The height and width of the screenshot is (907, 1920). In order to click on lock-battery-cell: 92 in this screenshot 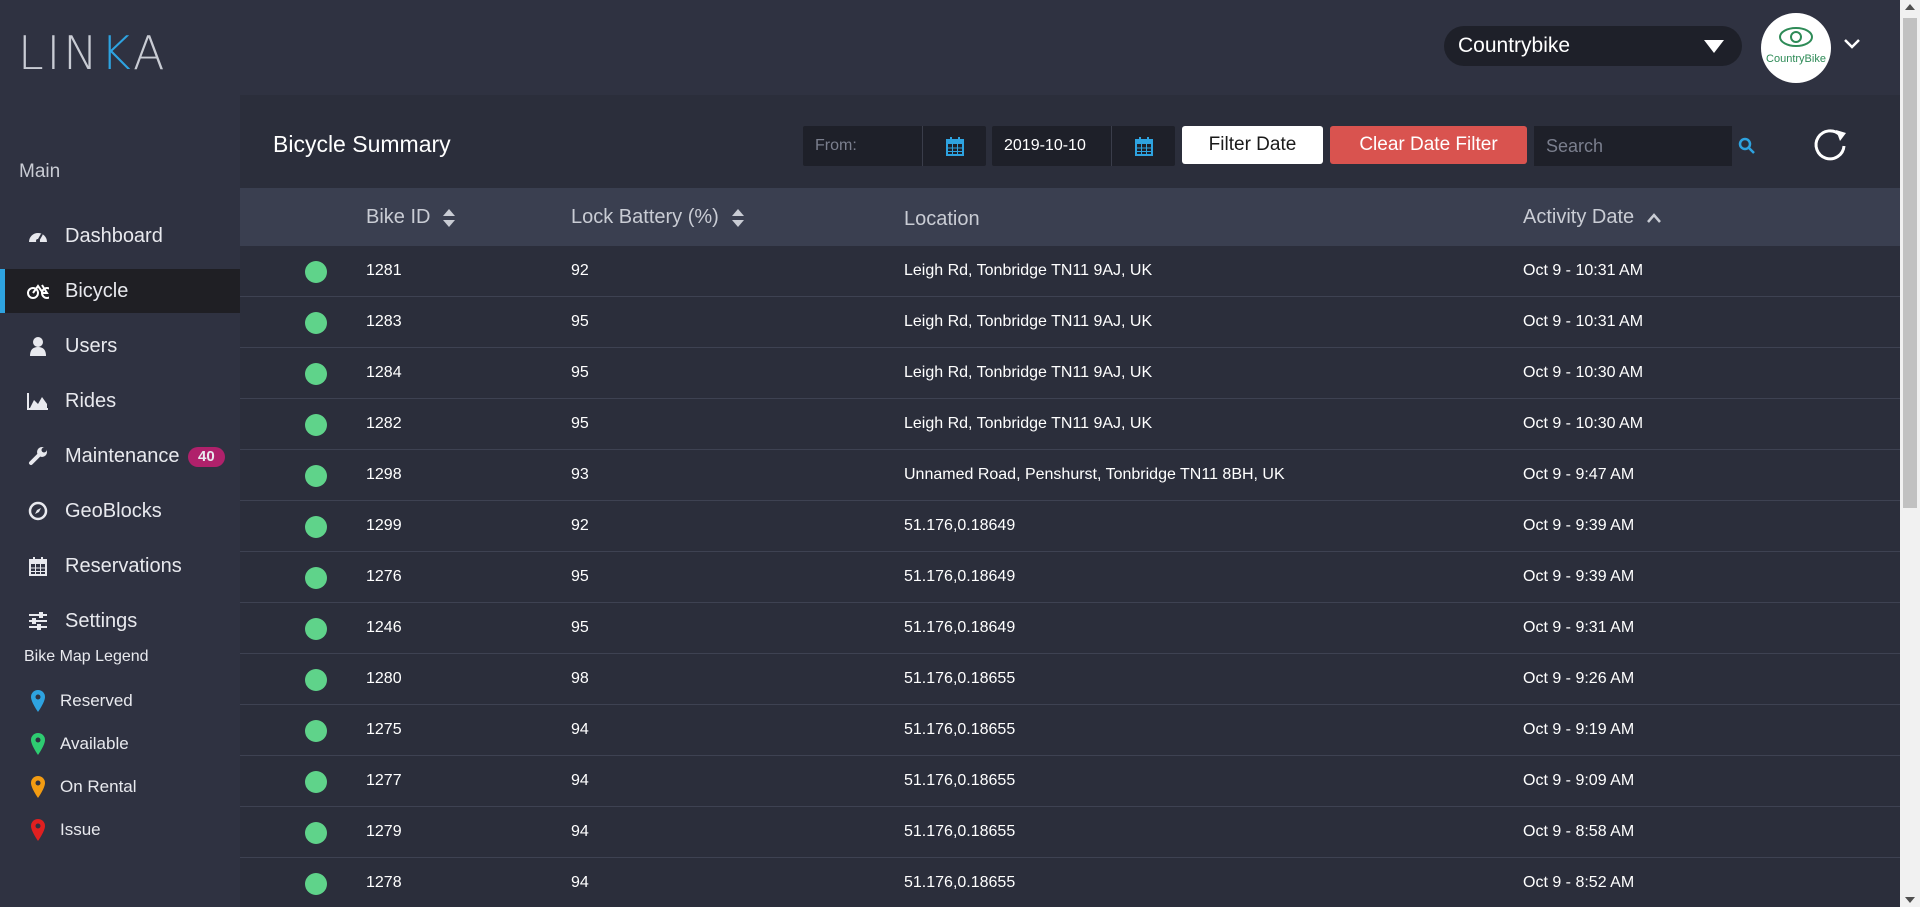, I will do `click(580, 270)`.